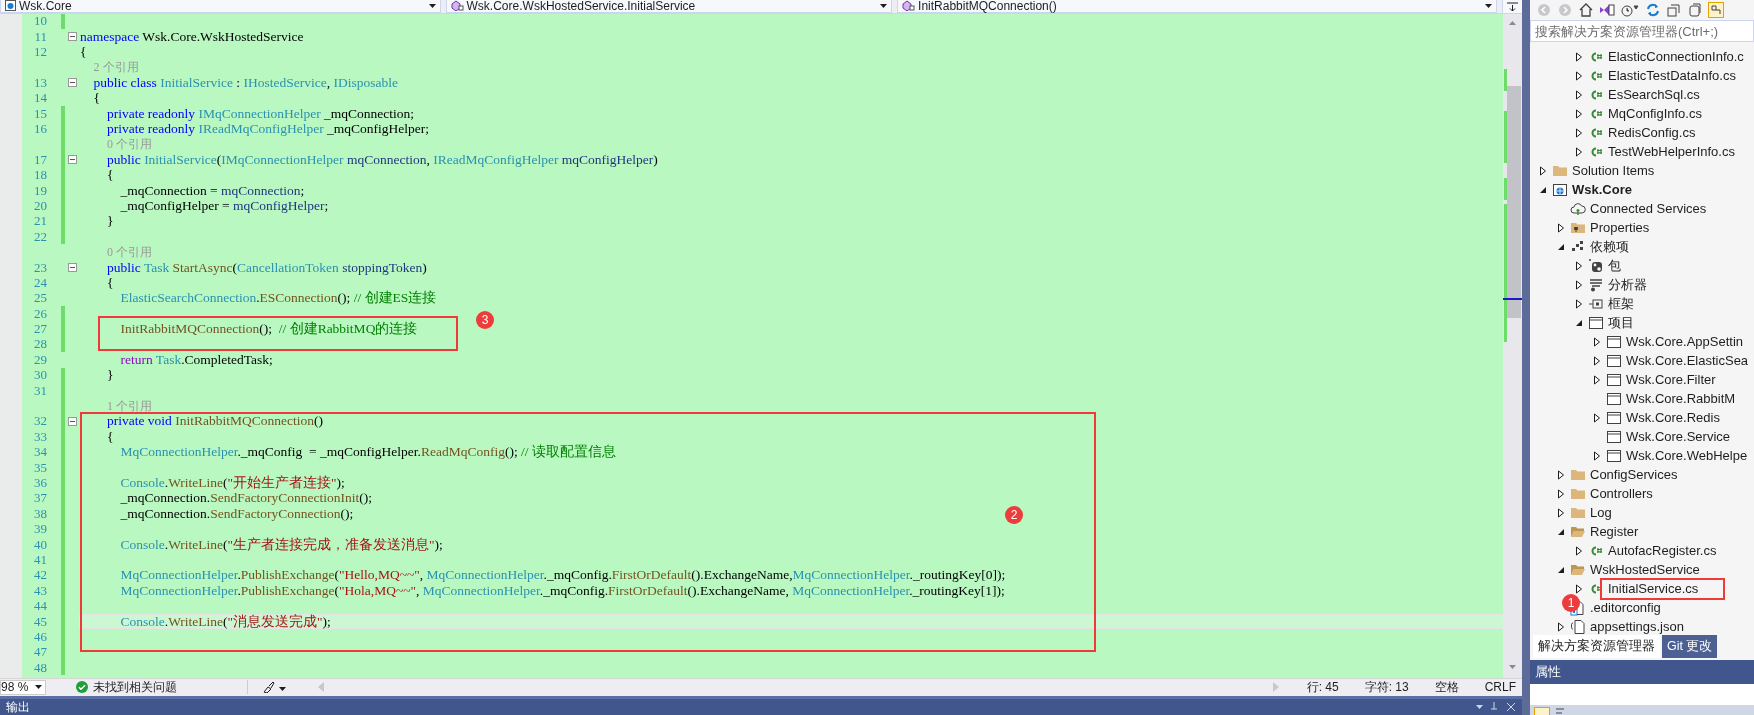  Describe the element at coordinates (1716, 9) in the screenshot. I see `sync-view-icon` at that location.